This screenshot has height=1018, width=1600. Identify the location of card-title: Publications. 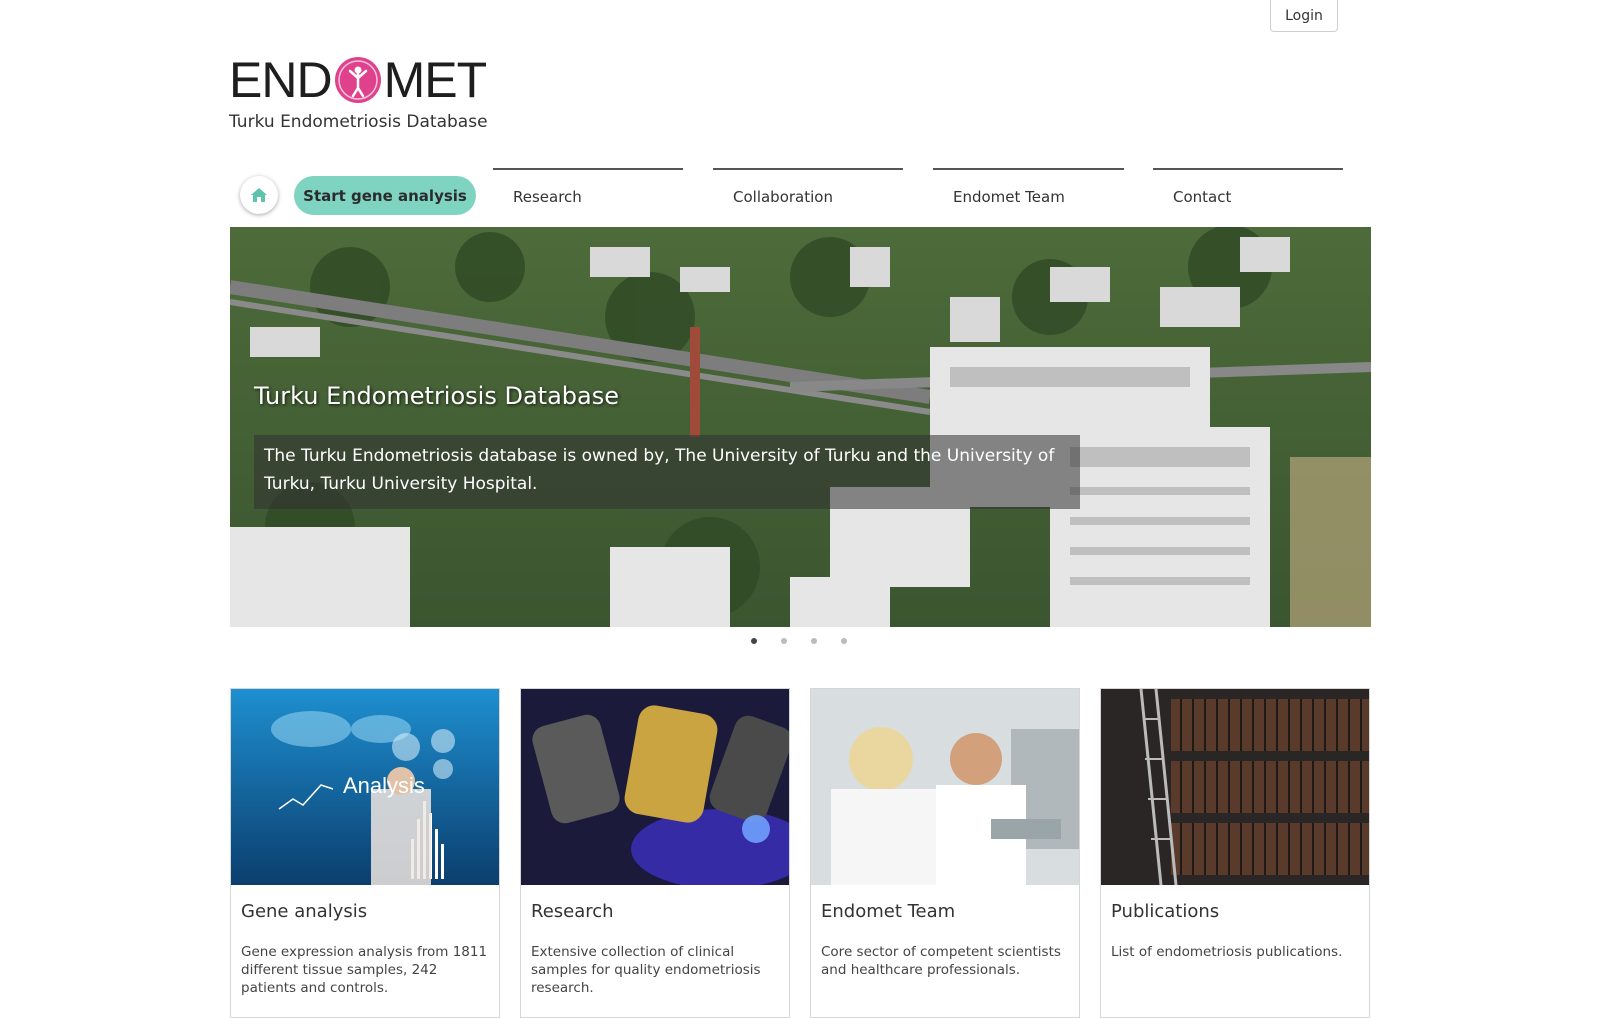
(1165, 911).